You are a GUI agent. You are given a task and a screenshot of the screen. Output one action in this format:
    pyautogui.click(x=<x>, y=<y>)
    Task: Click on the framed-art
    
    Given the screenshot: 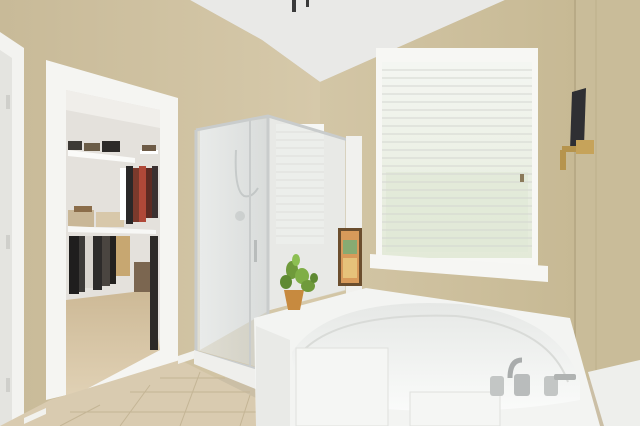 What is the action you would take?
    pyautogui.click(x=350, y=257)
    